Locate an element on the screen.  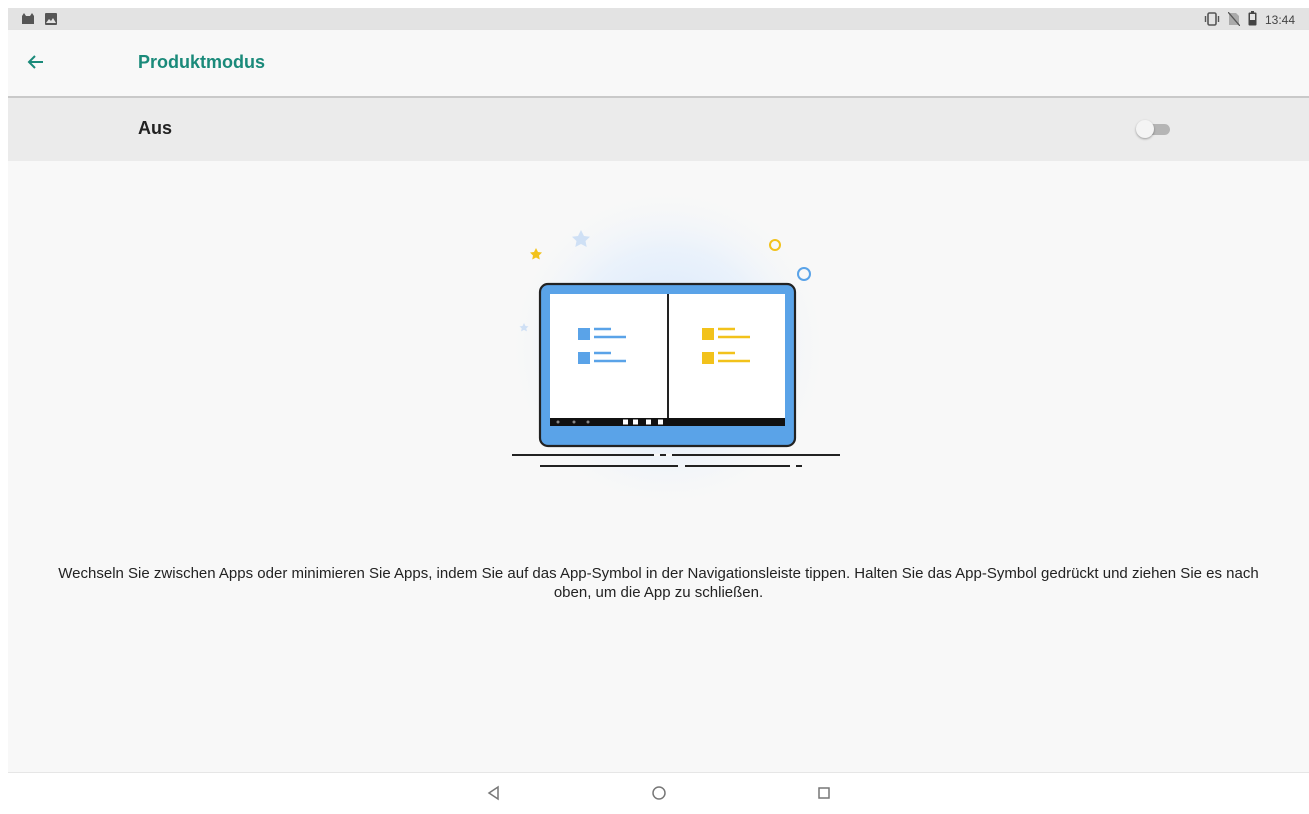
home-circle-icon is located at coordinates (659, 795).